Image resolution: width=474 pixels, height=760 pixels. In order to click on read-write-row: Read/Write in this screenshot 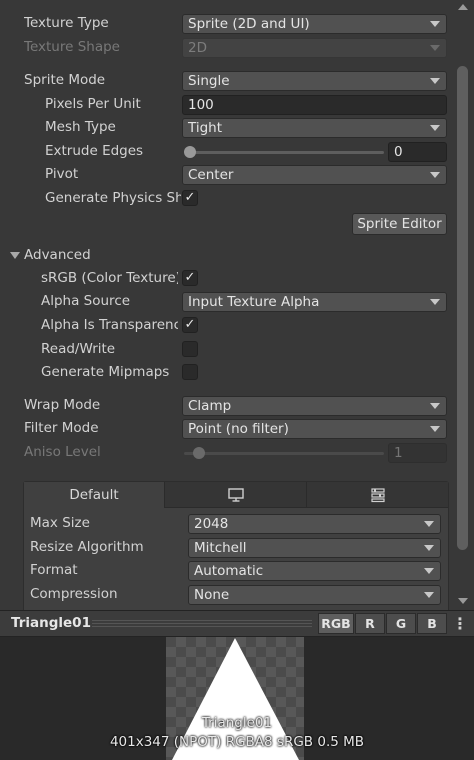, I will do `click(226, 350)`.